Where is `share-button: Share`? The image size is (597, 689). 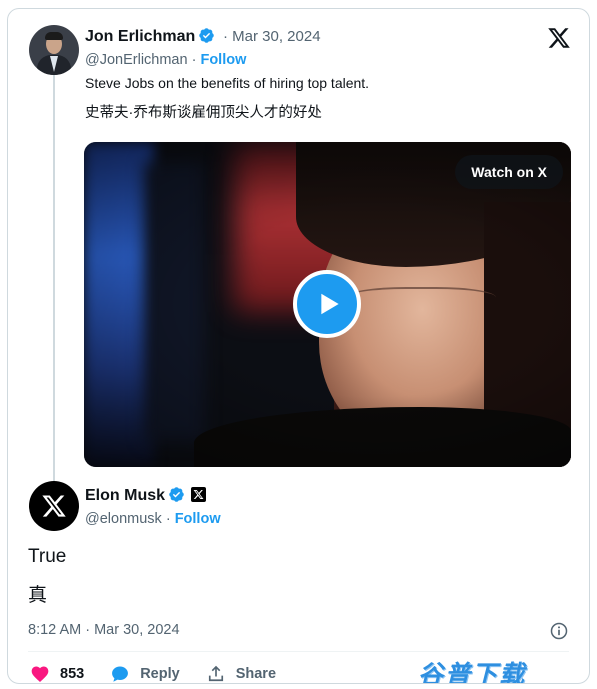 share-button: Share is located at coordinates (241, 673).